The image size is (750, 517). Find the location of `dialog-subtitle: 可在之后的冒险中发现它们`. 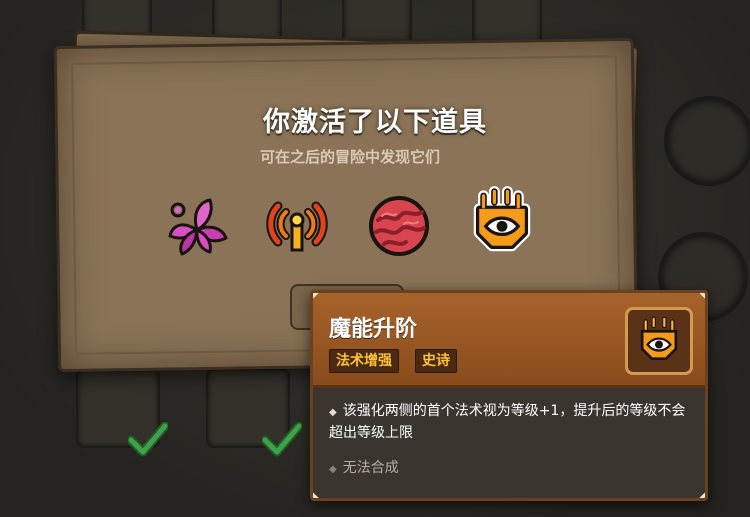

dialog-subtitle: 可在之后的冒险中发现它们 is located at coordinates (349, 157).